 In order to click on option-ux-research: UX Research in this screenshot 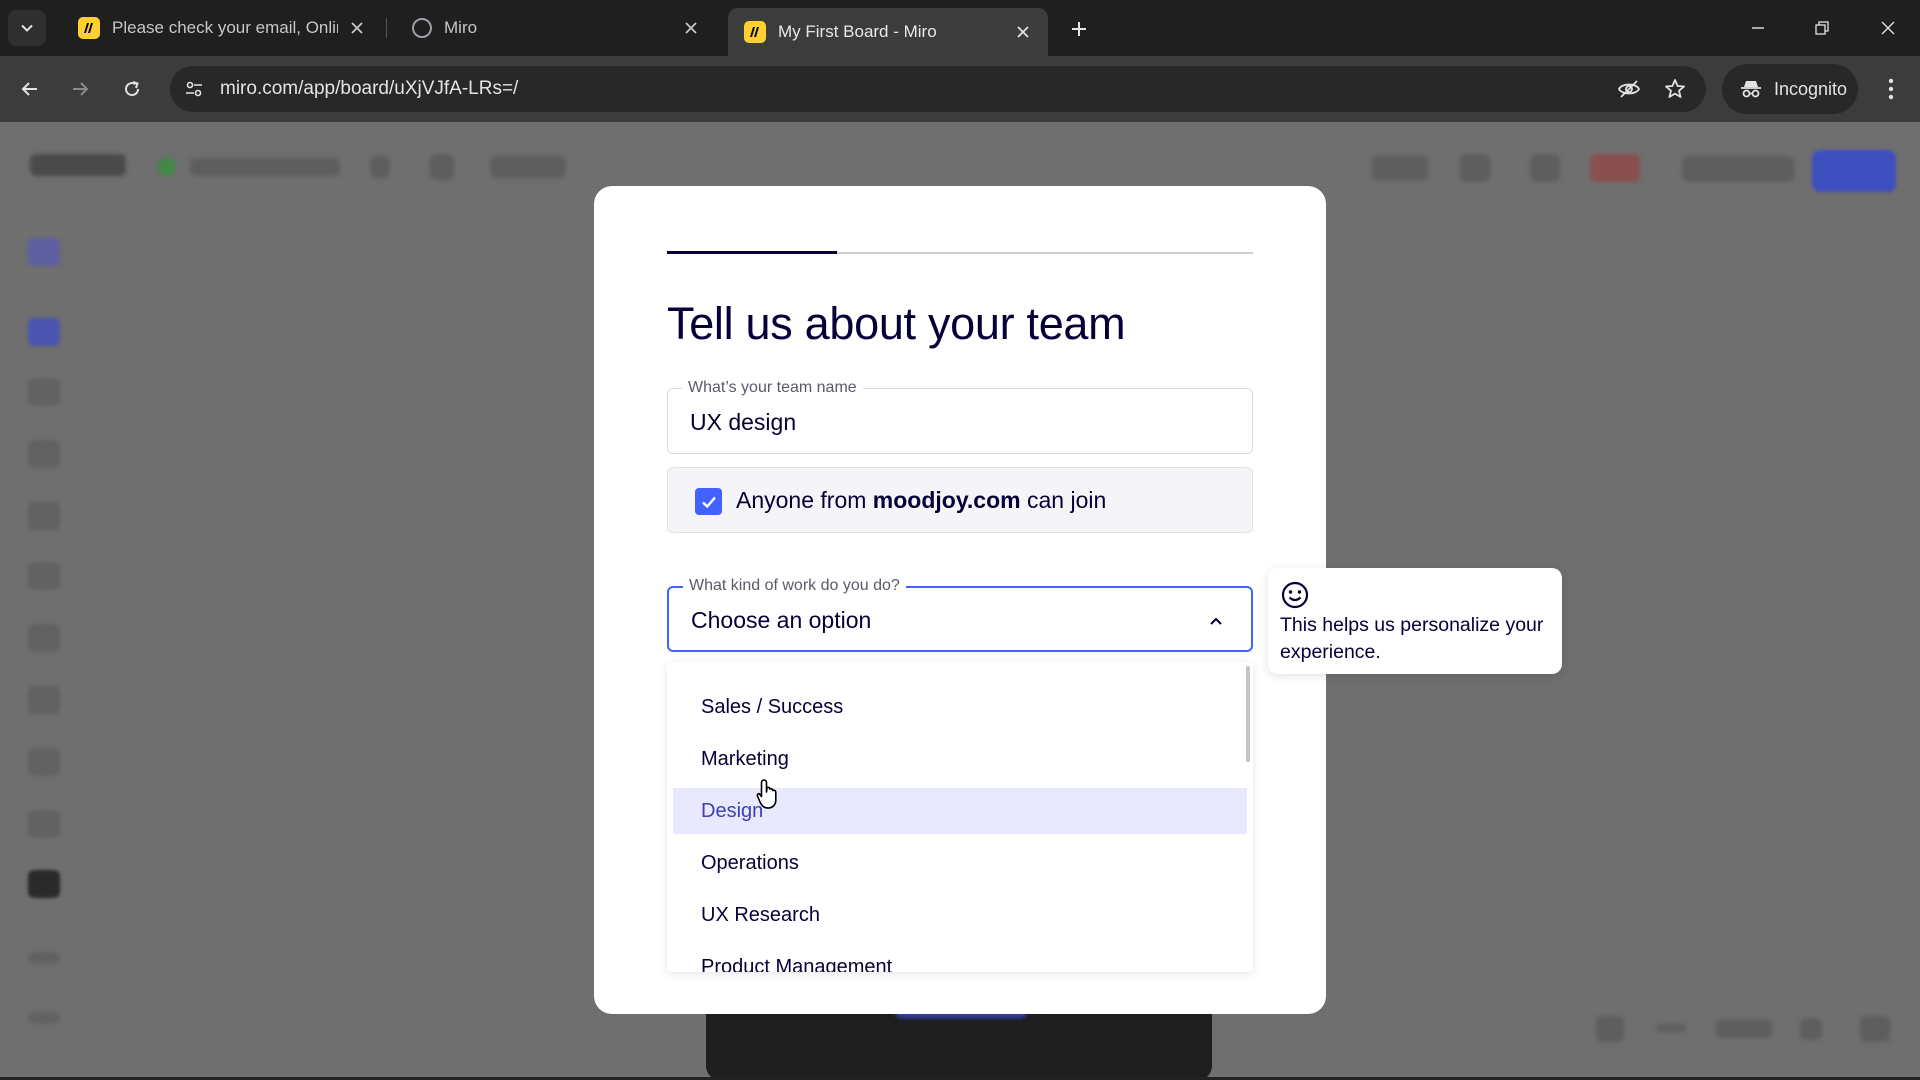, I will do `click(960, 915)`.